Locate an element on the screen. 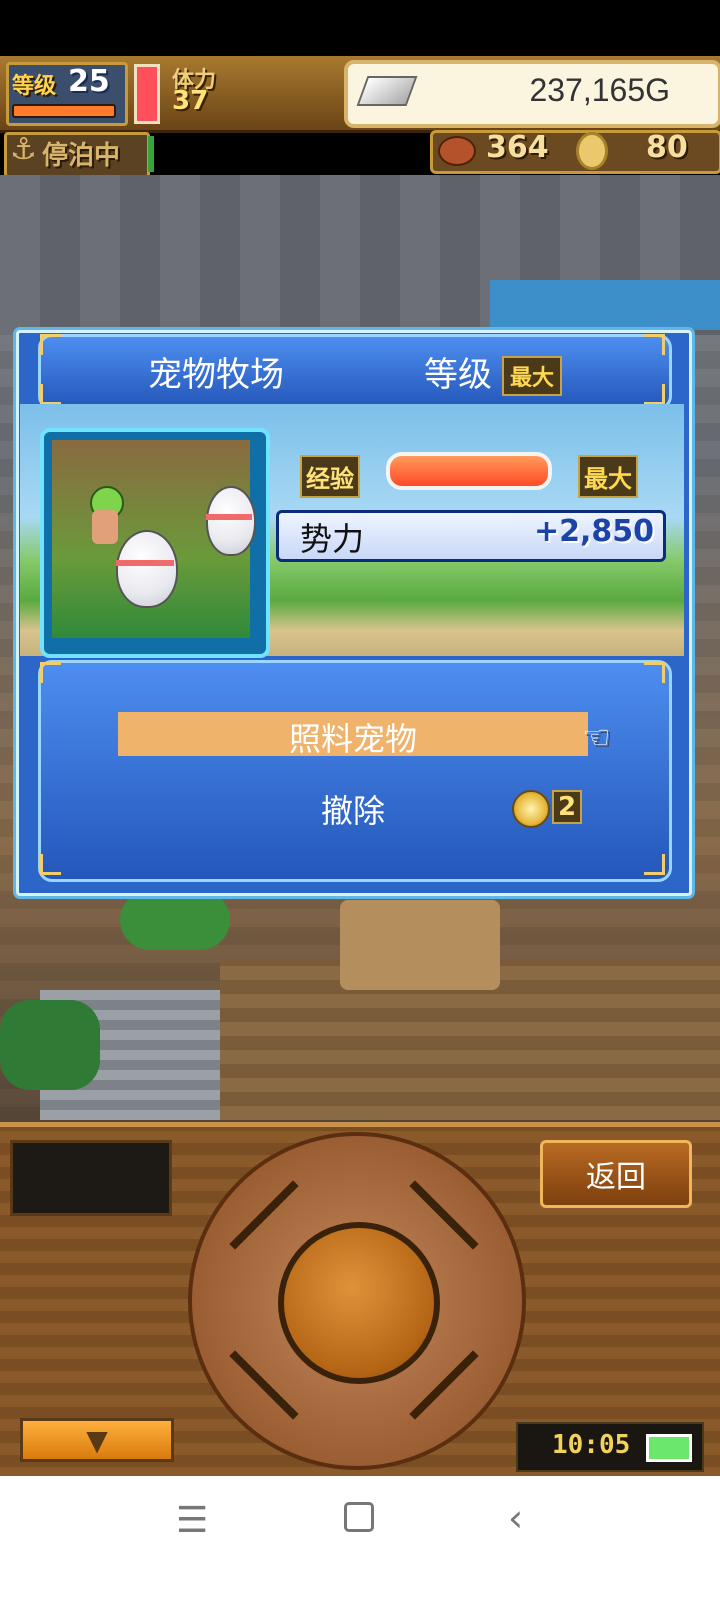 This screenshot has height=1600, width=720. power-label: 势力 is located at coordinates (332, 539).